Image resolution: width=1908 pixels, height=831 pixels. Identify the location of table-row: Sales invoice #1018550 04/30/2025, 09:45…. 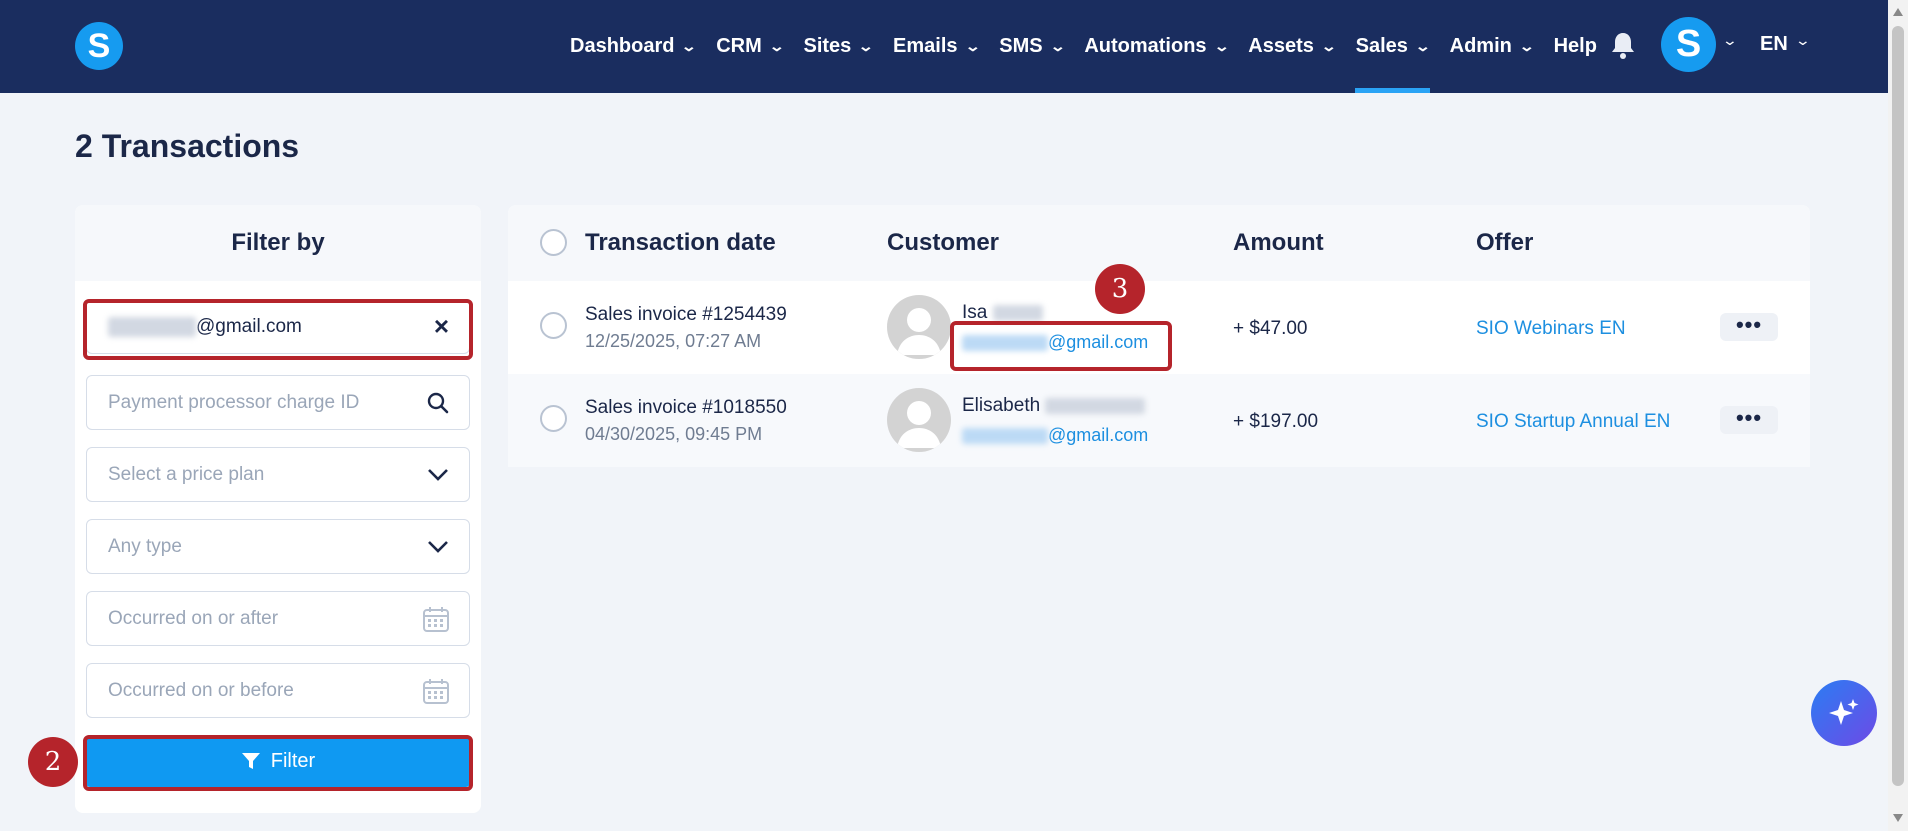
(1159, 420).